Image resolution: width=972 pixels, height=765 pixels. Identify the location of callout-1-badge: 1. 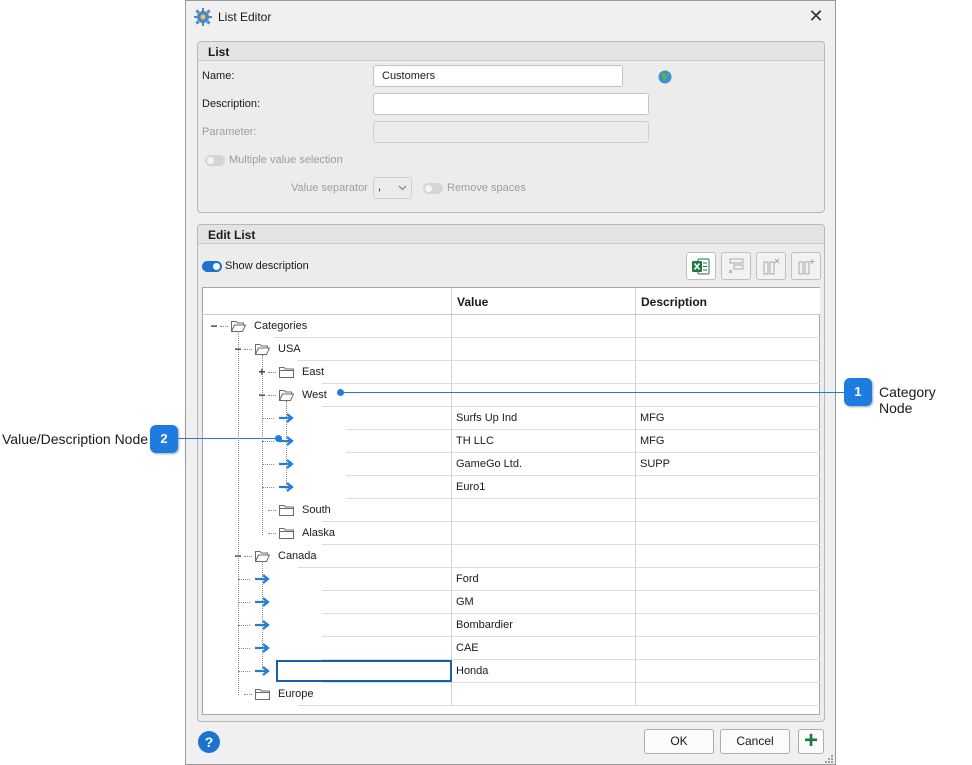
(858, 392).